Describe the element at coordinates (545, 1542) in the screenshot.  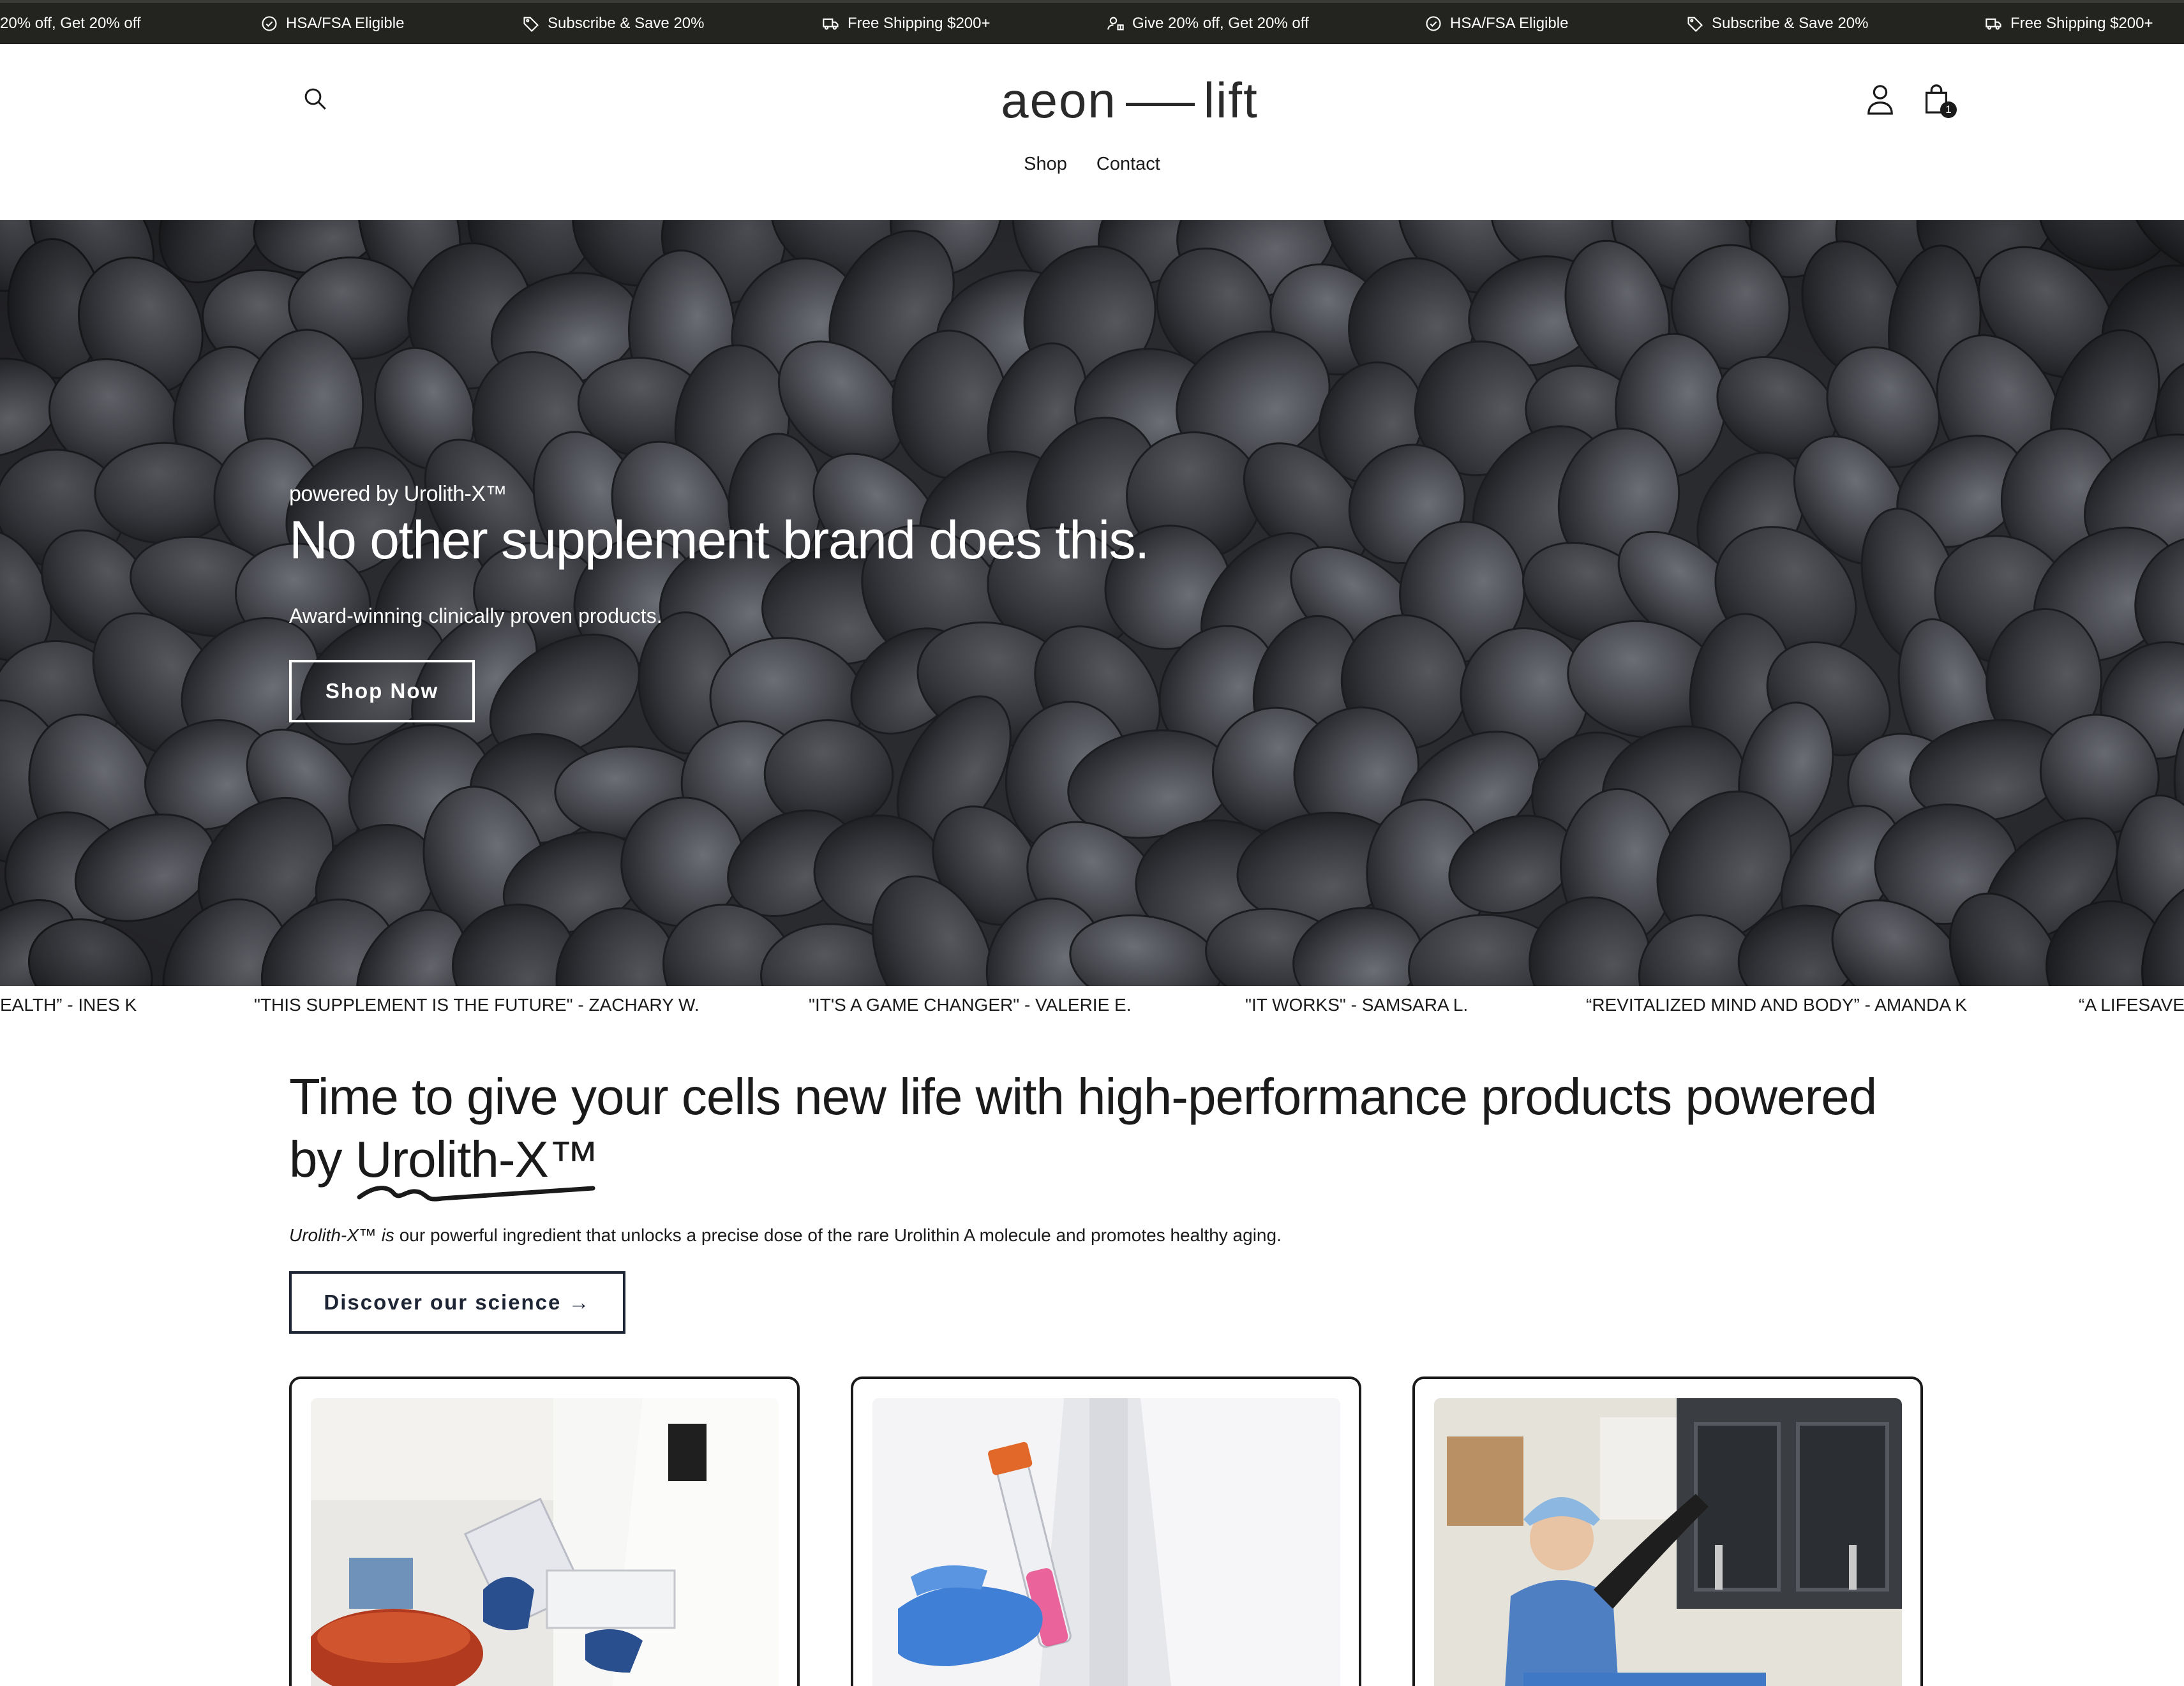
I see `card-image-lab-tray` at that location.